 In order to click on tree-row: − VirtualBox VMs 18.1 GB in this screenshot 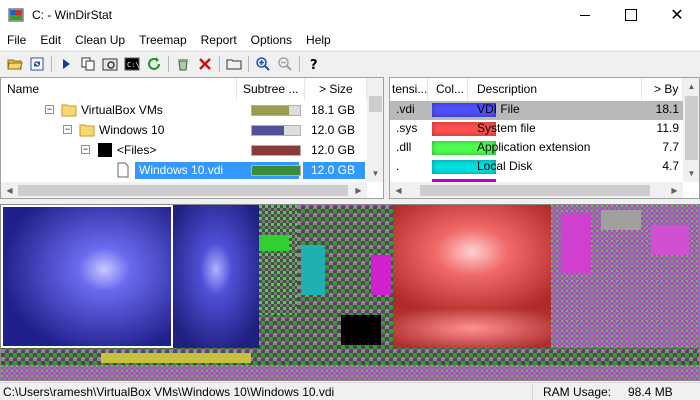, I will do `click(184, 110)`.